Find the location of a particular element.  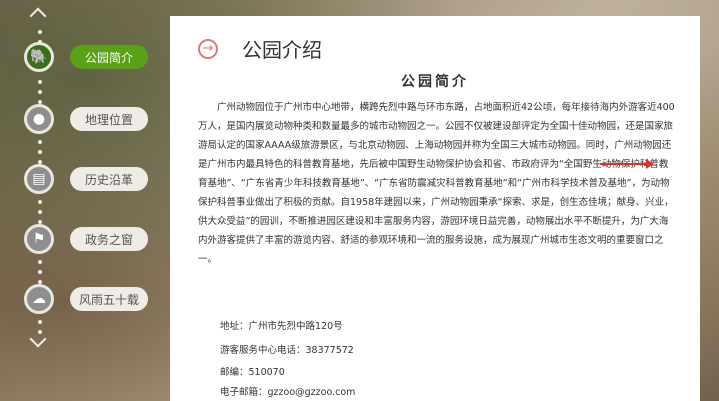

nav-item-location: ● 地理位置 is located at coordinates (86, 119).